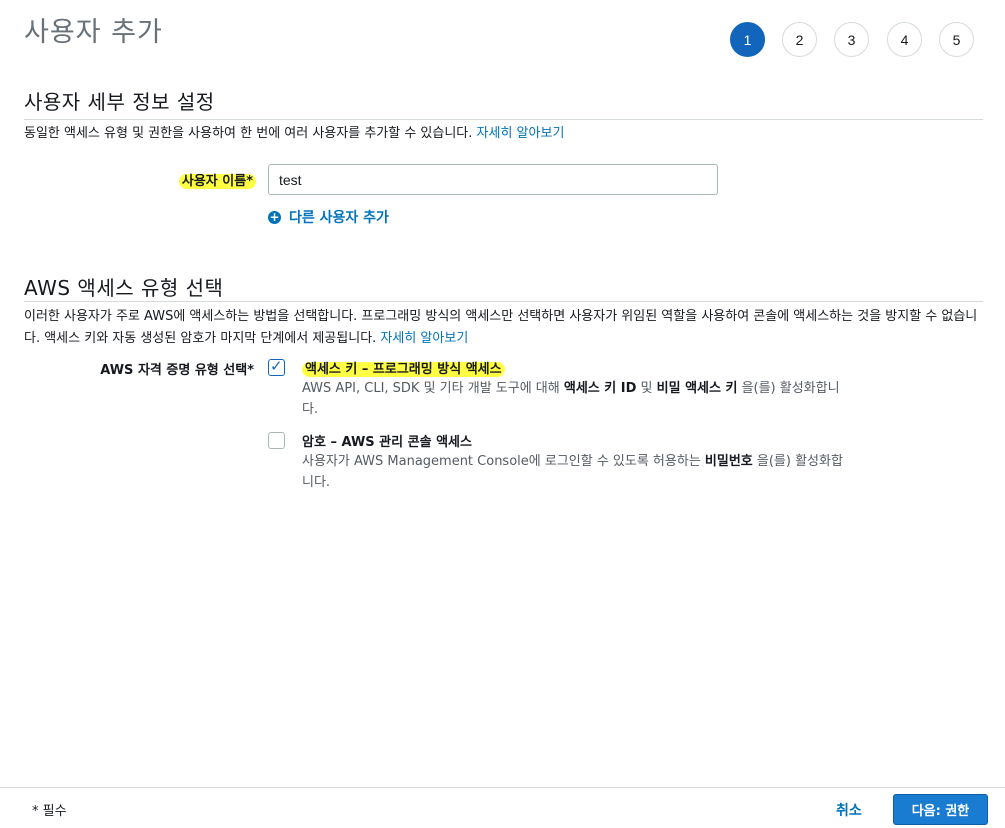  Describe the element at coordinates (276, 440) in the screenshot. I see `password-checkbox` at that location.